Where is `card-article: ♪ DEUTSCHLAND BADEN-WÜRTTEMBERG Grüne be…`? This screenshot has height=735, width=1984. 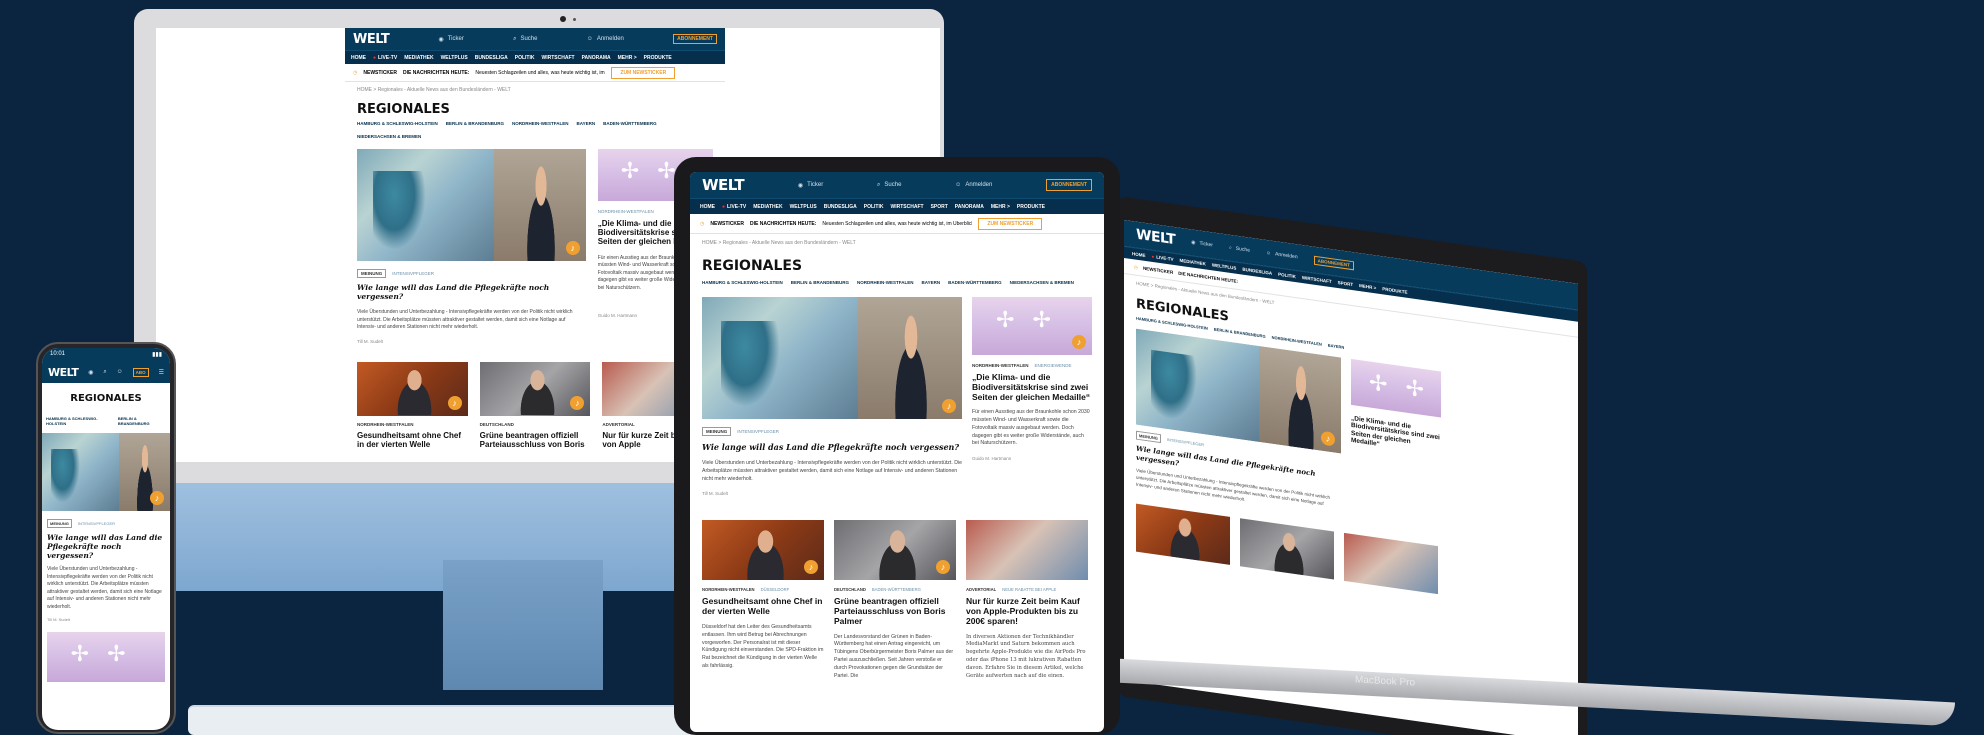 card-article: ♪ DEUTSCHLAND BADEN-WÜRTTEMBERG Grüne be… is located at coordinates (895, 600).